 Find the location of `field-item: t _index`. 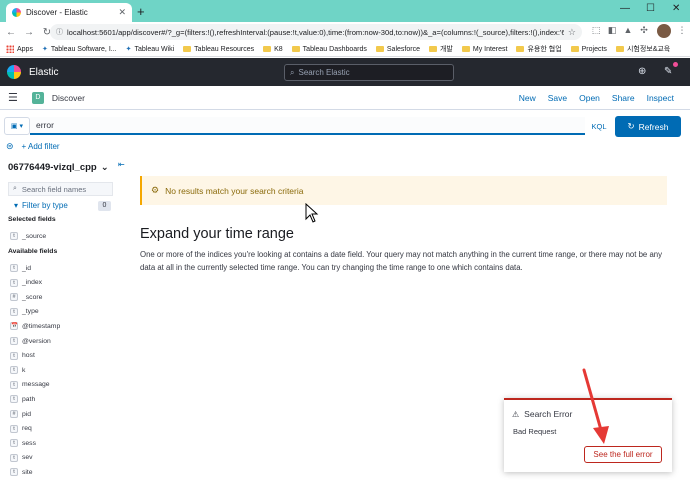

field-item: t _index is located at coordinates (26, 283).